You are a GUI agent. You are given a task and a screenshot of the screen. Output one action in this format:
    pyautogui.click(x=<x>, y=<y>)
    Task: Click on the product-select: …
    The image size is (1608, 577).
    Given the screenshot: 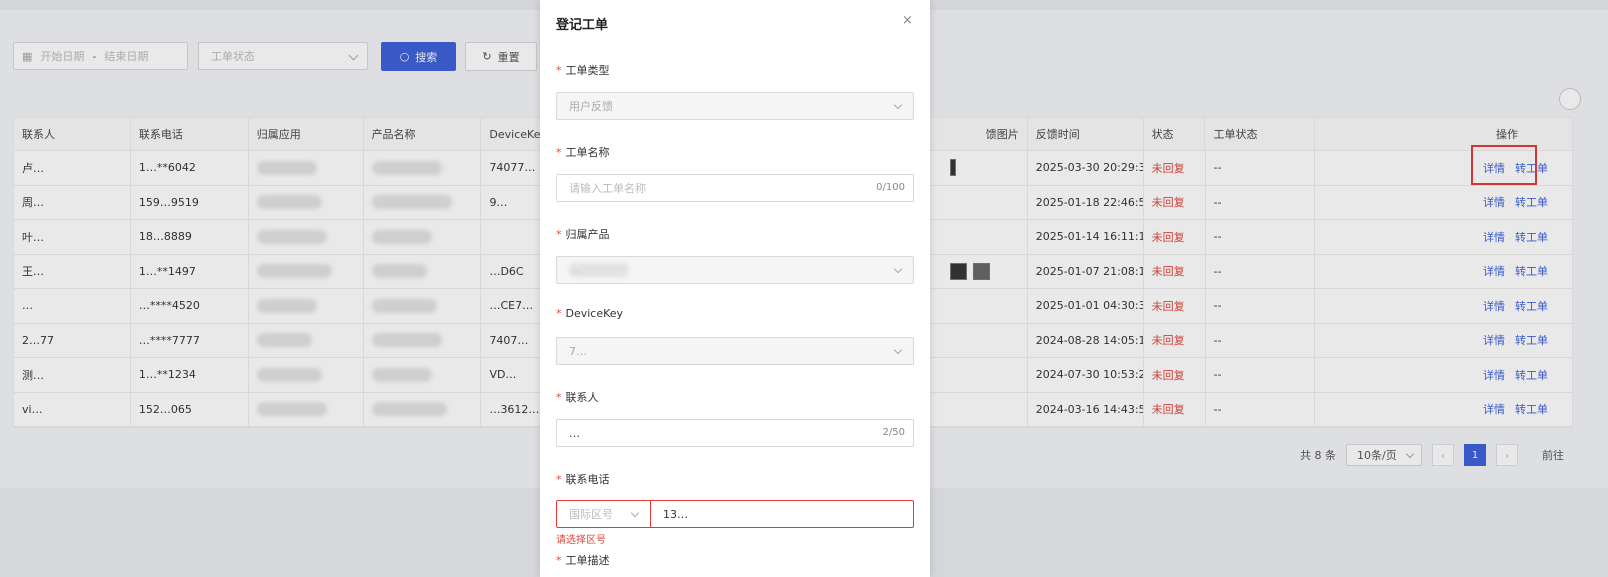 What is the action you would take?
    pyautogui.click(x=735, y=270)
    